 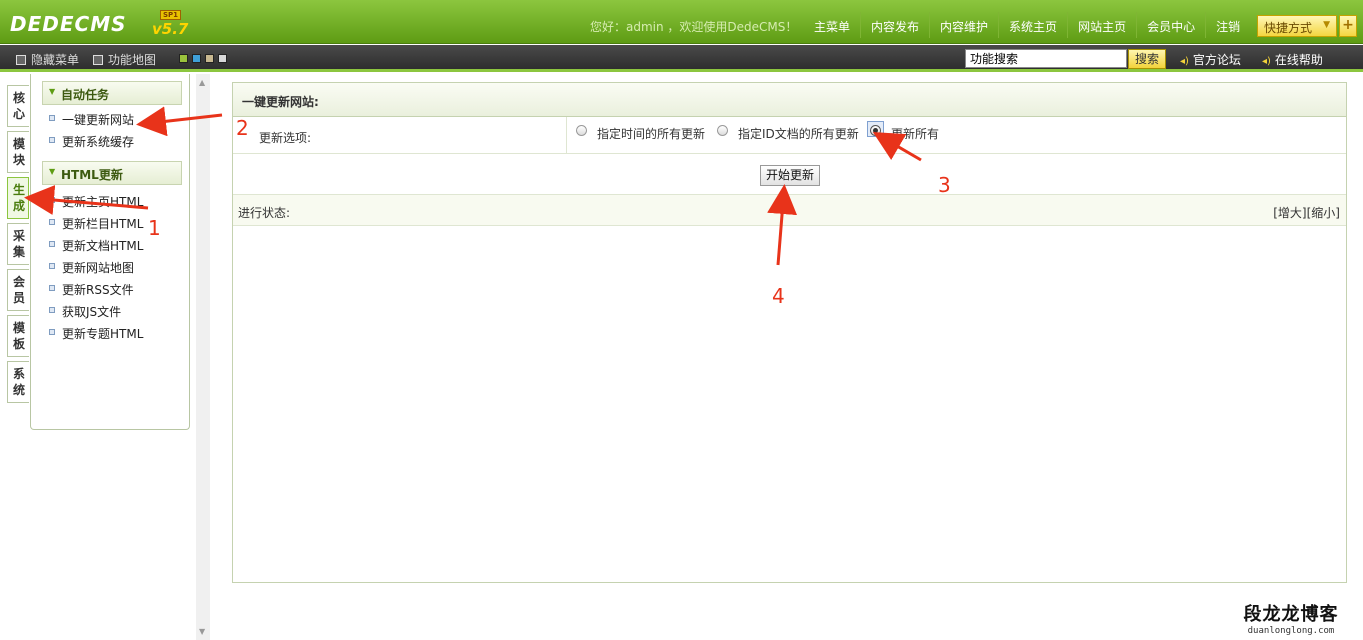 I want to click on radio-id-updates, so click(x=722, y=130).